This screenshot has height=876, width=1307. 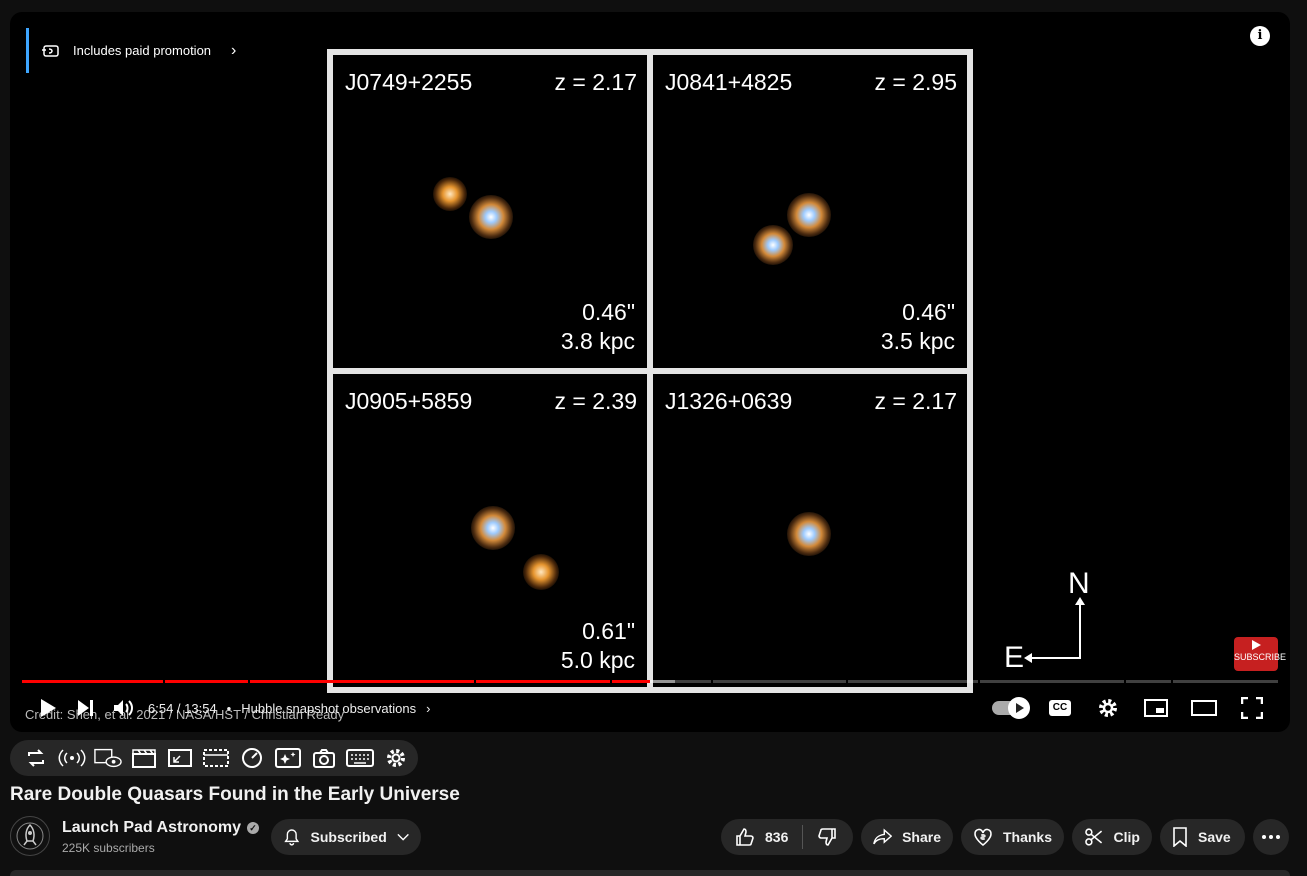 I want to click on camera-icon, so click(x=324, y=758).